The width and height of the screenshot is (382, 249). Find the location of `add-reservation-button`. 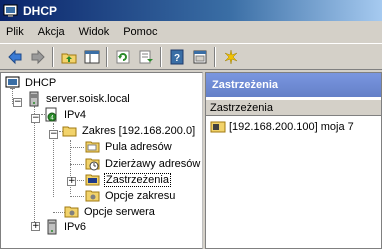

add-reservation-button is located at coordinates (230, 57).